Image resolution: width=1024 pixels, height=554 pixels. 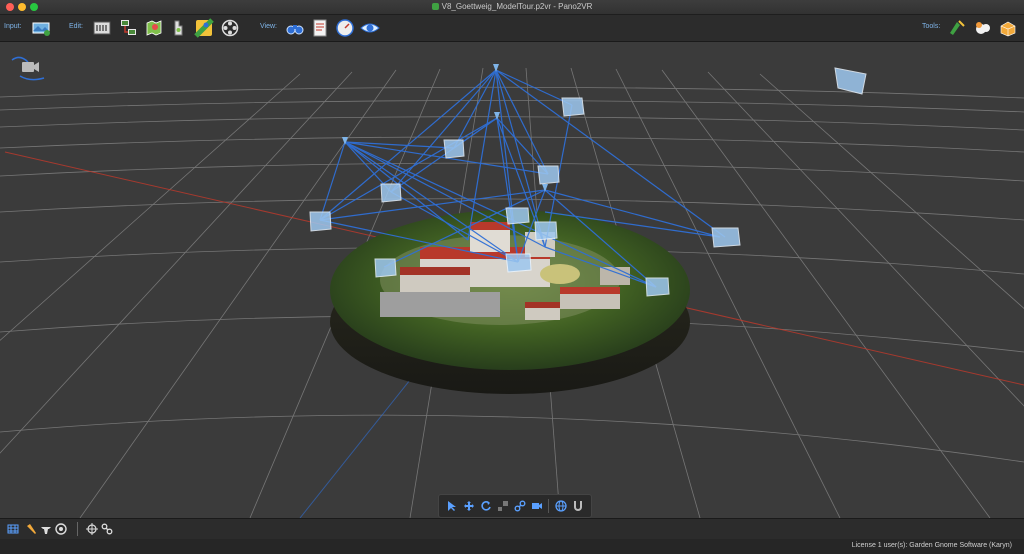 I want to click on rotate-icon, so click(x=485, y=506).